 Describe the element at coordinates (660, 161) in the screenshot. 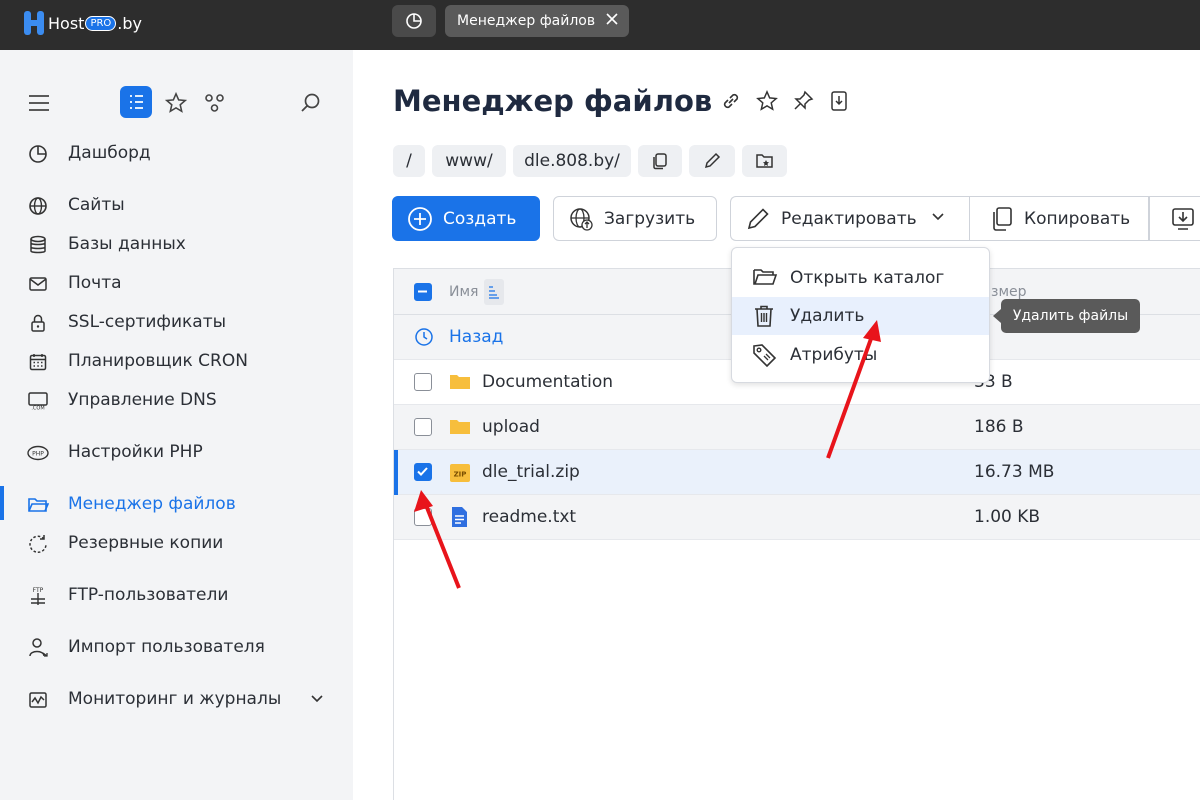

I see `copy-path-button` at that location.